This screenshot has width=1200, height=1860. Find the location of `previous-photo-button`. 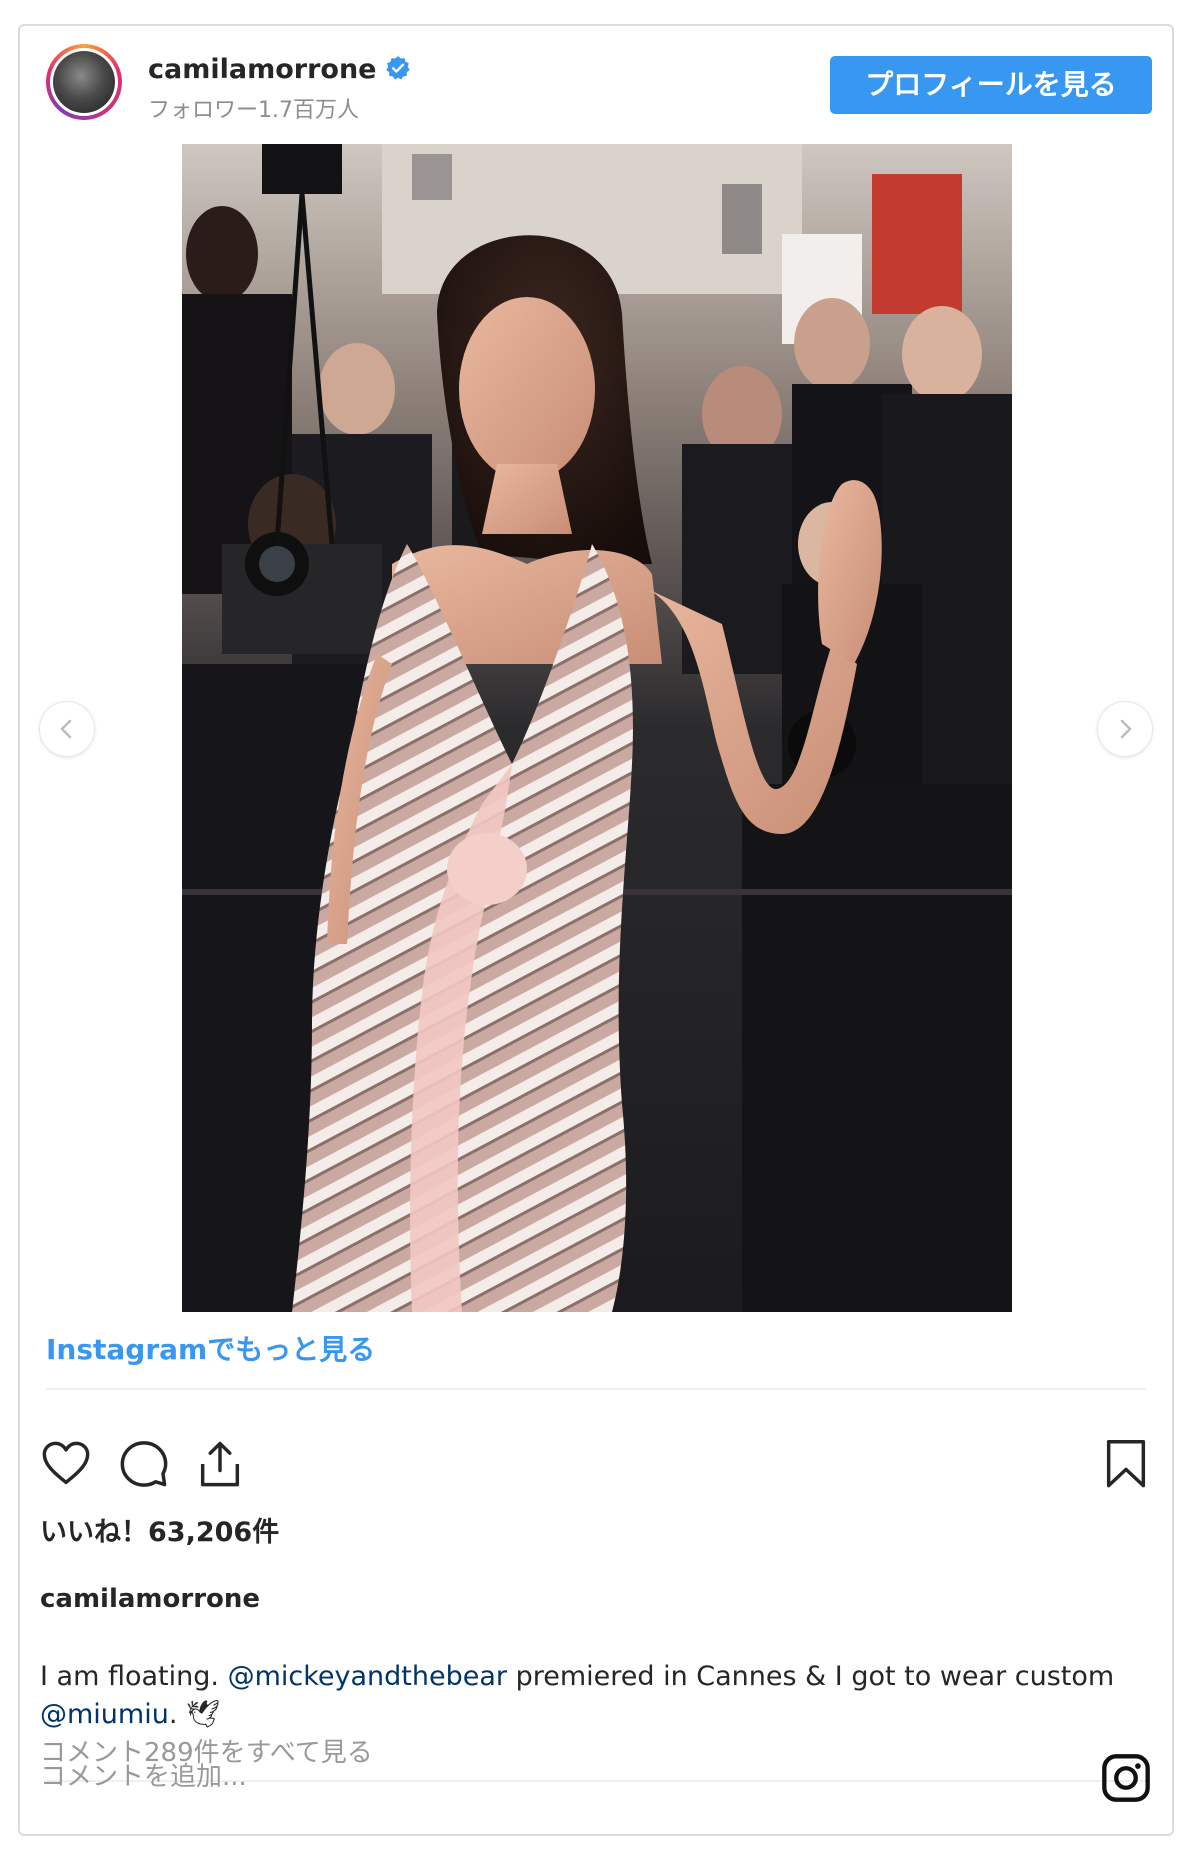

previous-photo-button is located at coordinates (67, 729).